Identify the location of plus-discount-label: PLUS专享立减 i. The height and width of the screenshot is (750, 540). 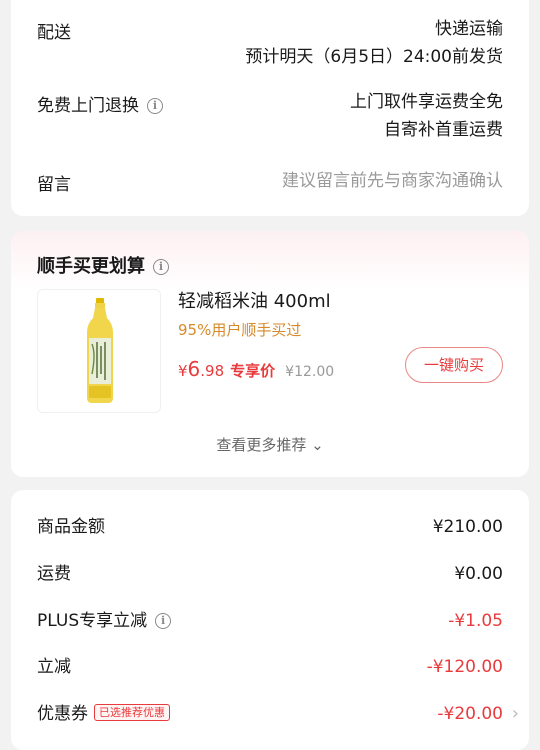
(104, 621).